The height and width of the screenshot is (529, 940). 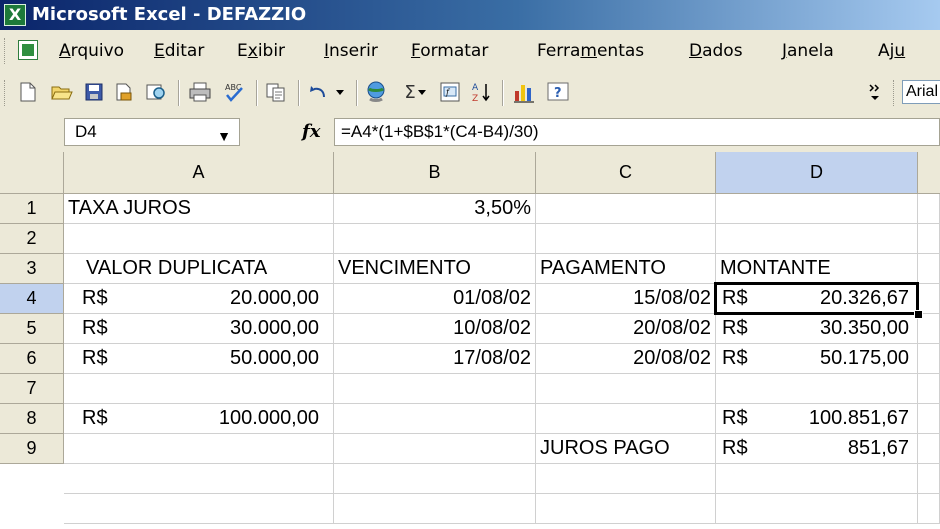 I want to click on grid-cell-b2, so click(x=435, y=239).